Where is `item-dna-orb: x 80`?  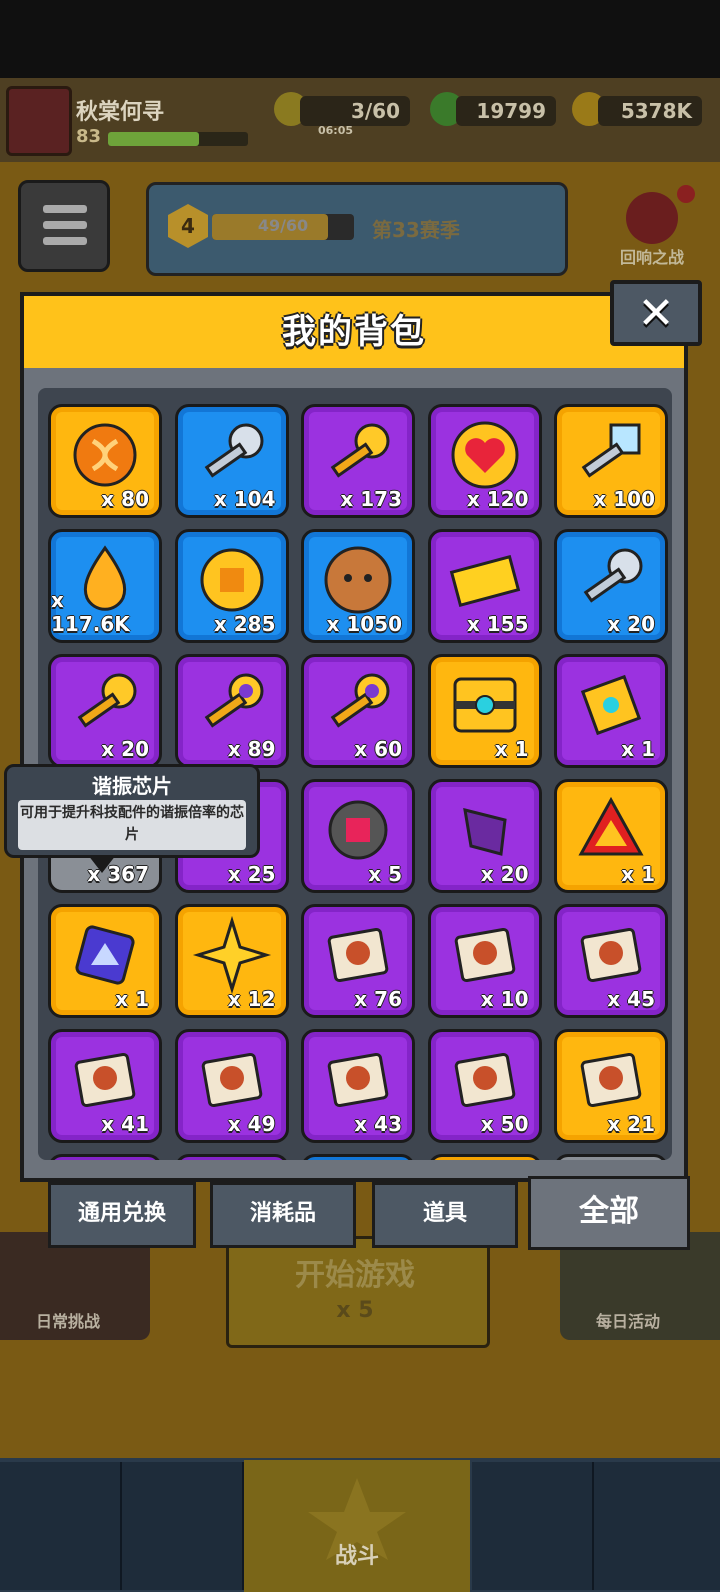 item-dna-orb: x 80 is located at coordinates (105, 461).